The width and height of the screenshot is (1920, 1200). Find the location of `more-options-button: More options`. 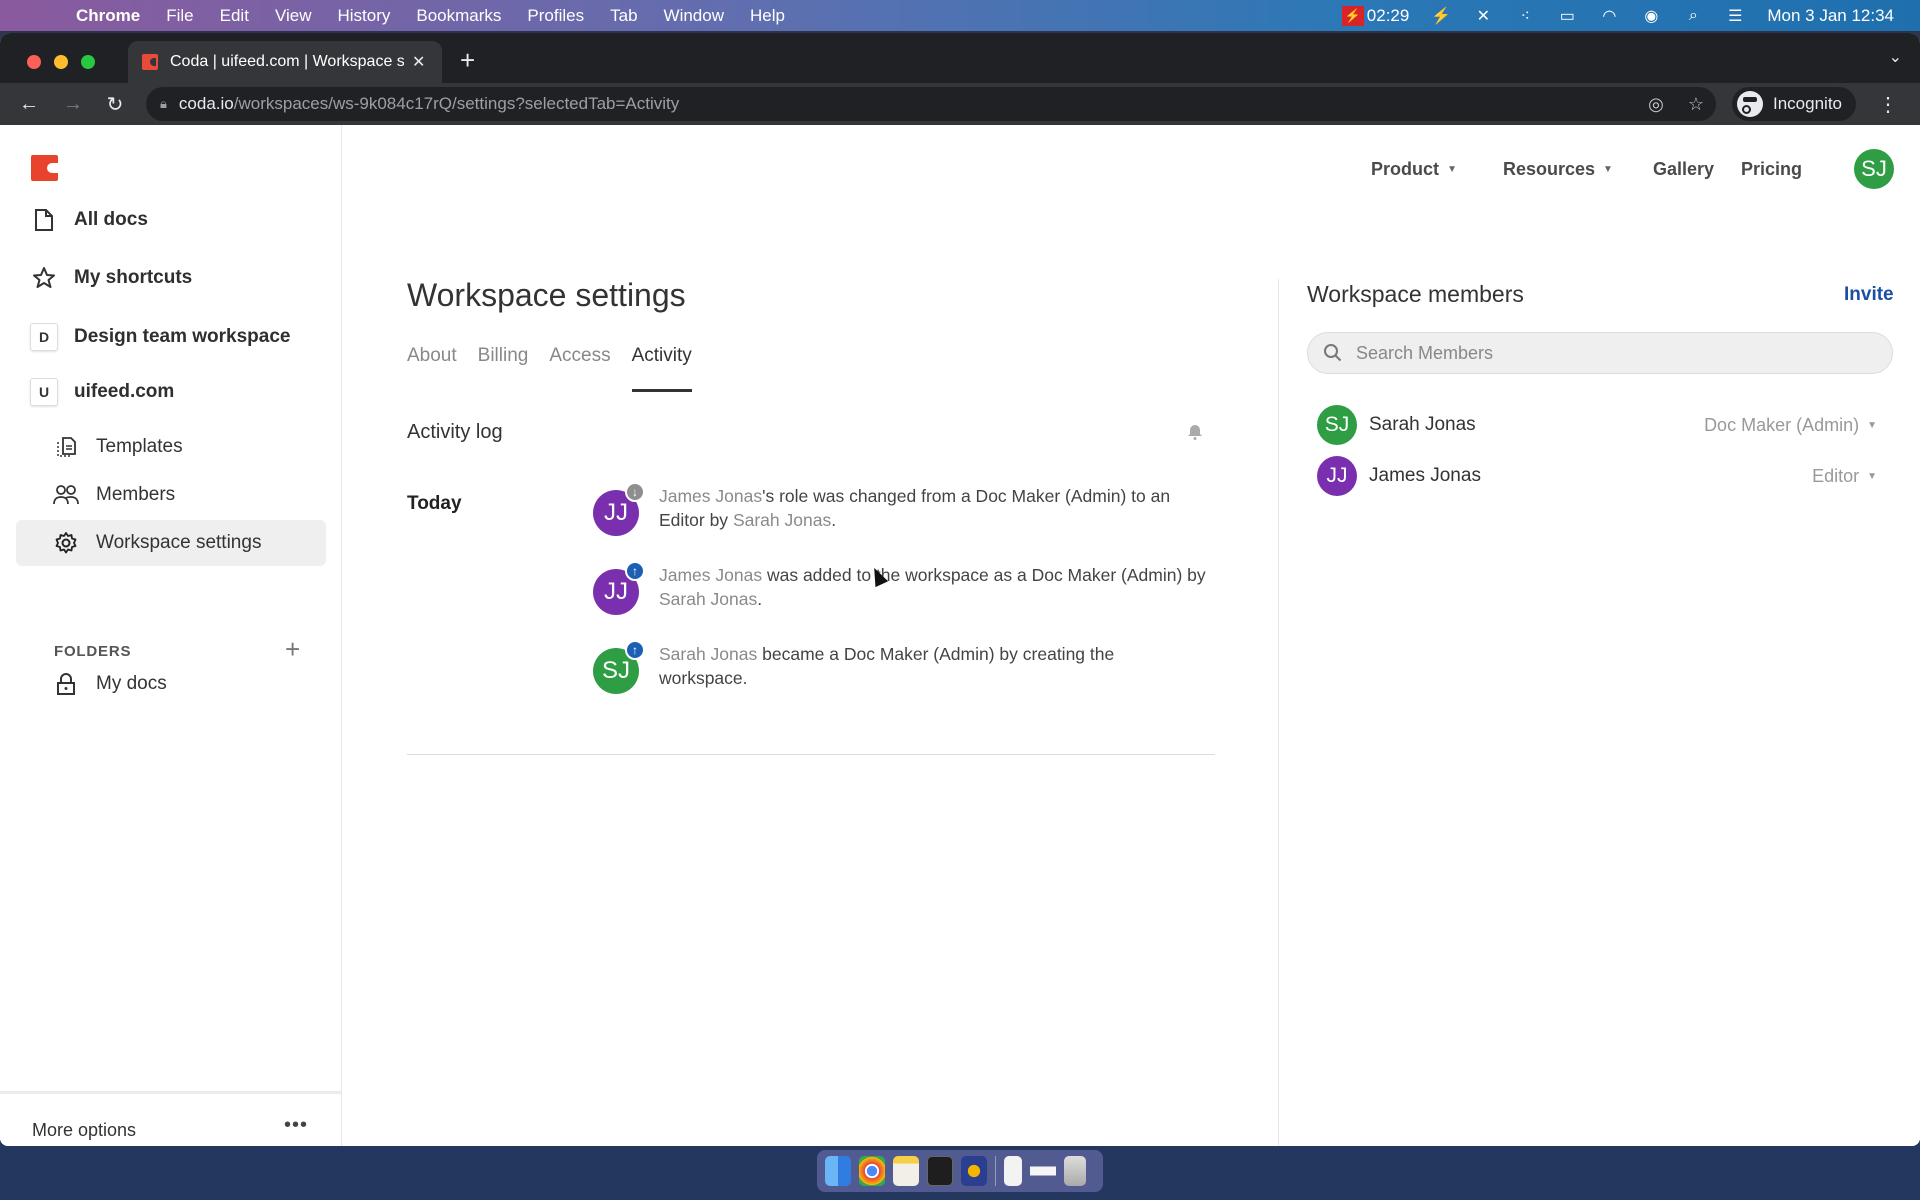

more-options-button: More options is located at coordinates (84, 1130).